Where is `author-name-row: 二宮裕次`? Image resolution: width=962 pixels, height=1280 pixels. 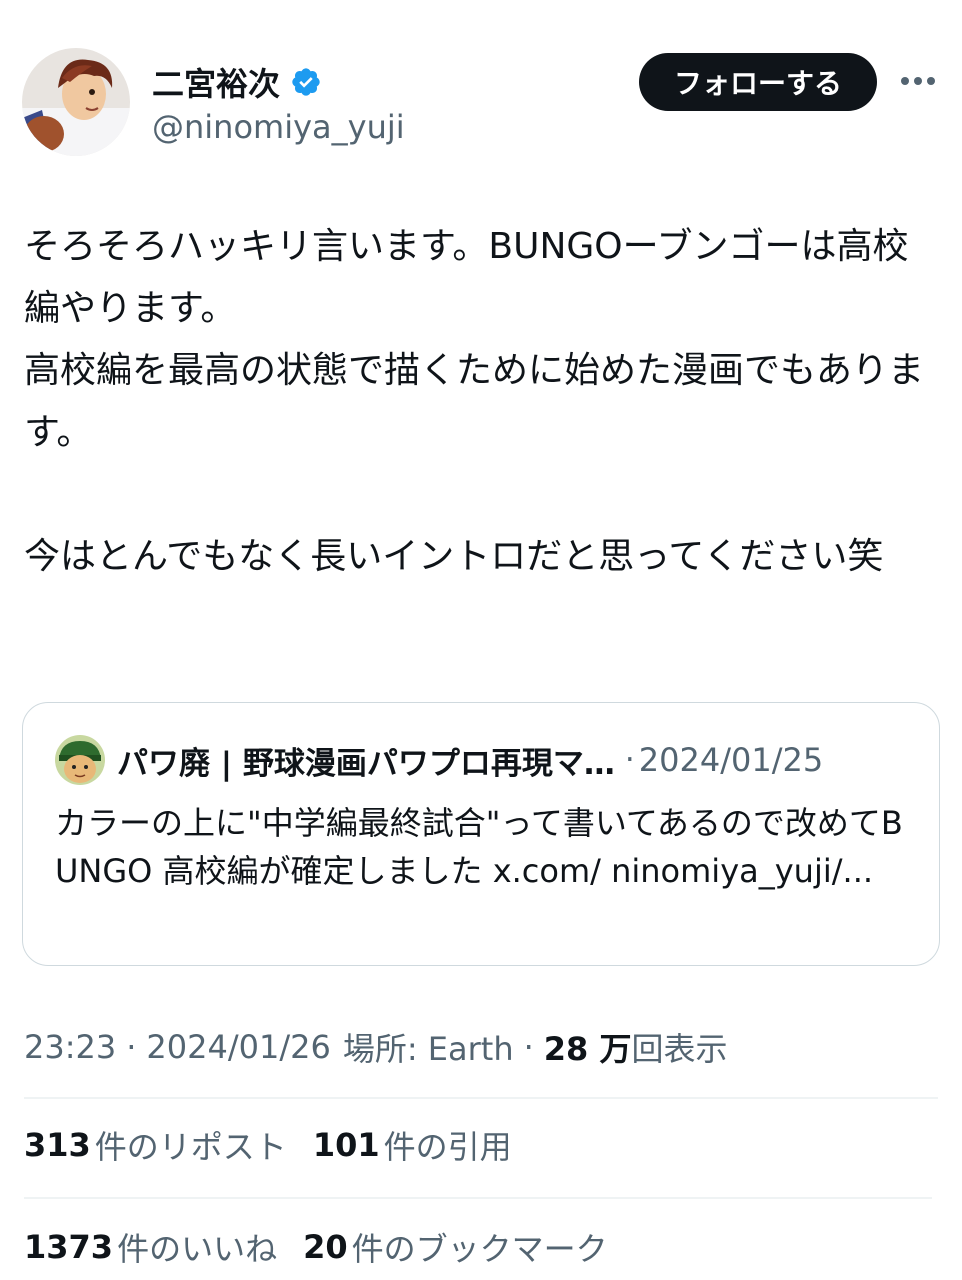 author-name-row: 二宮裕次 is located at coordinates (237, 82).